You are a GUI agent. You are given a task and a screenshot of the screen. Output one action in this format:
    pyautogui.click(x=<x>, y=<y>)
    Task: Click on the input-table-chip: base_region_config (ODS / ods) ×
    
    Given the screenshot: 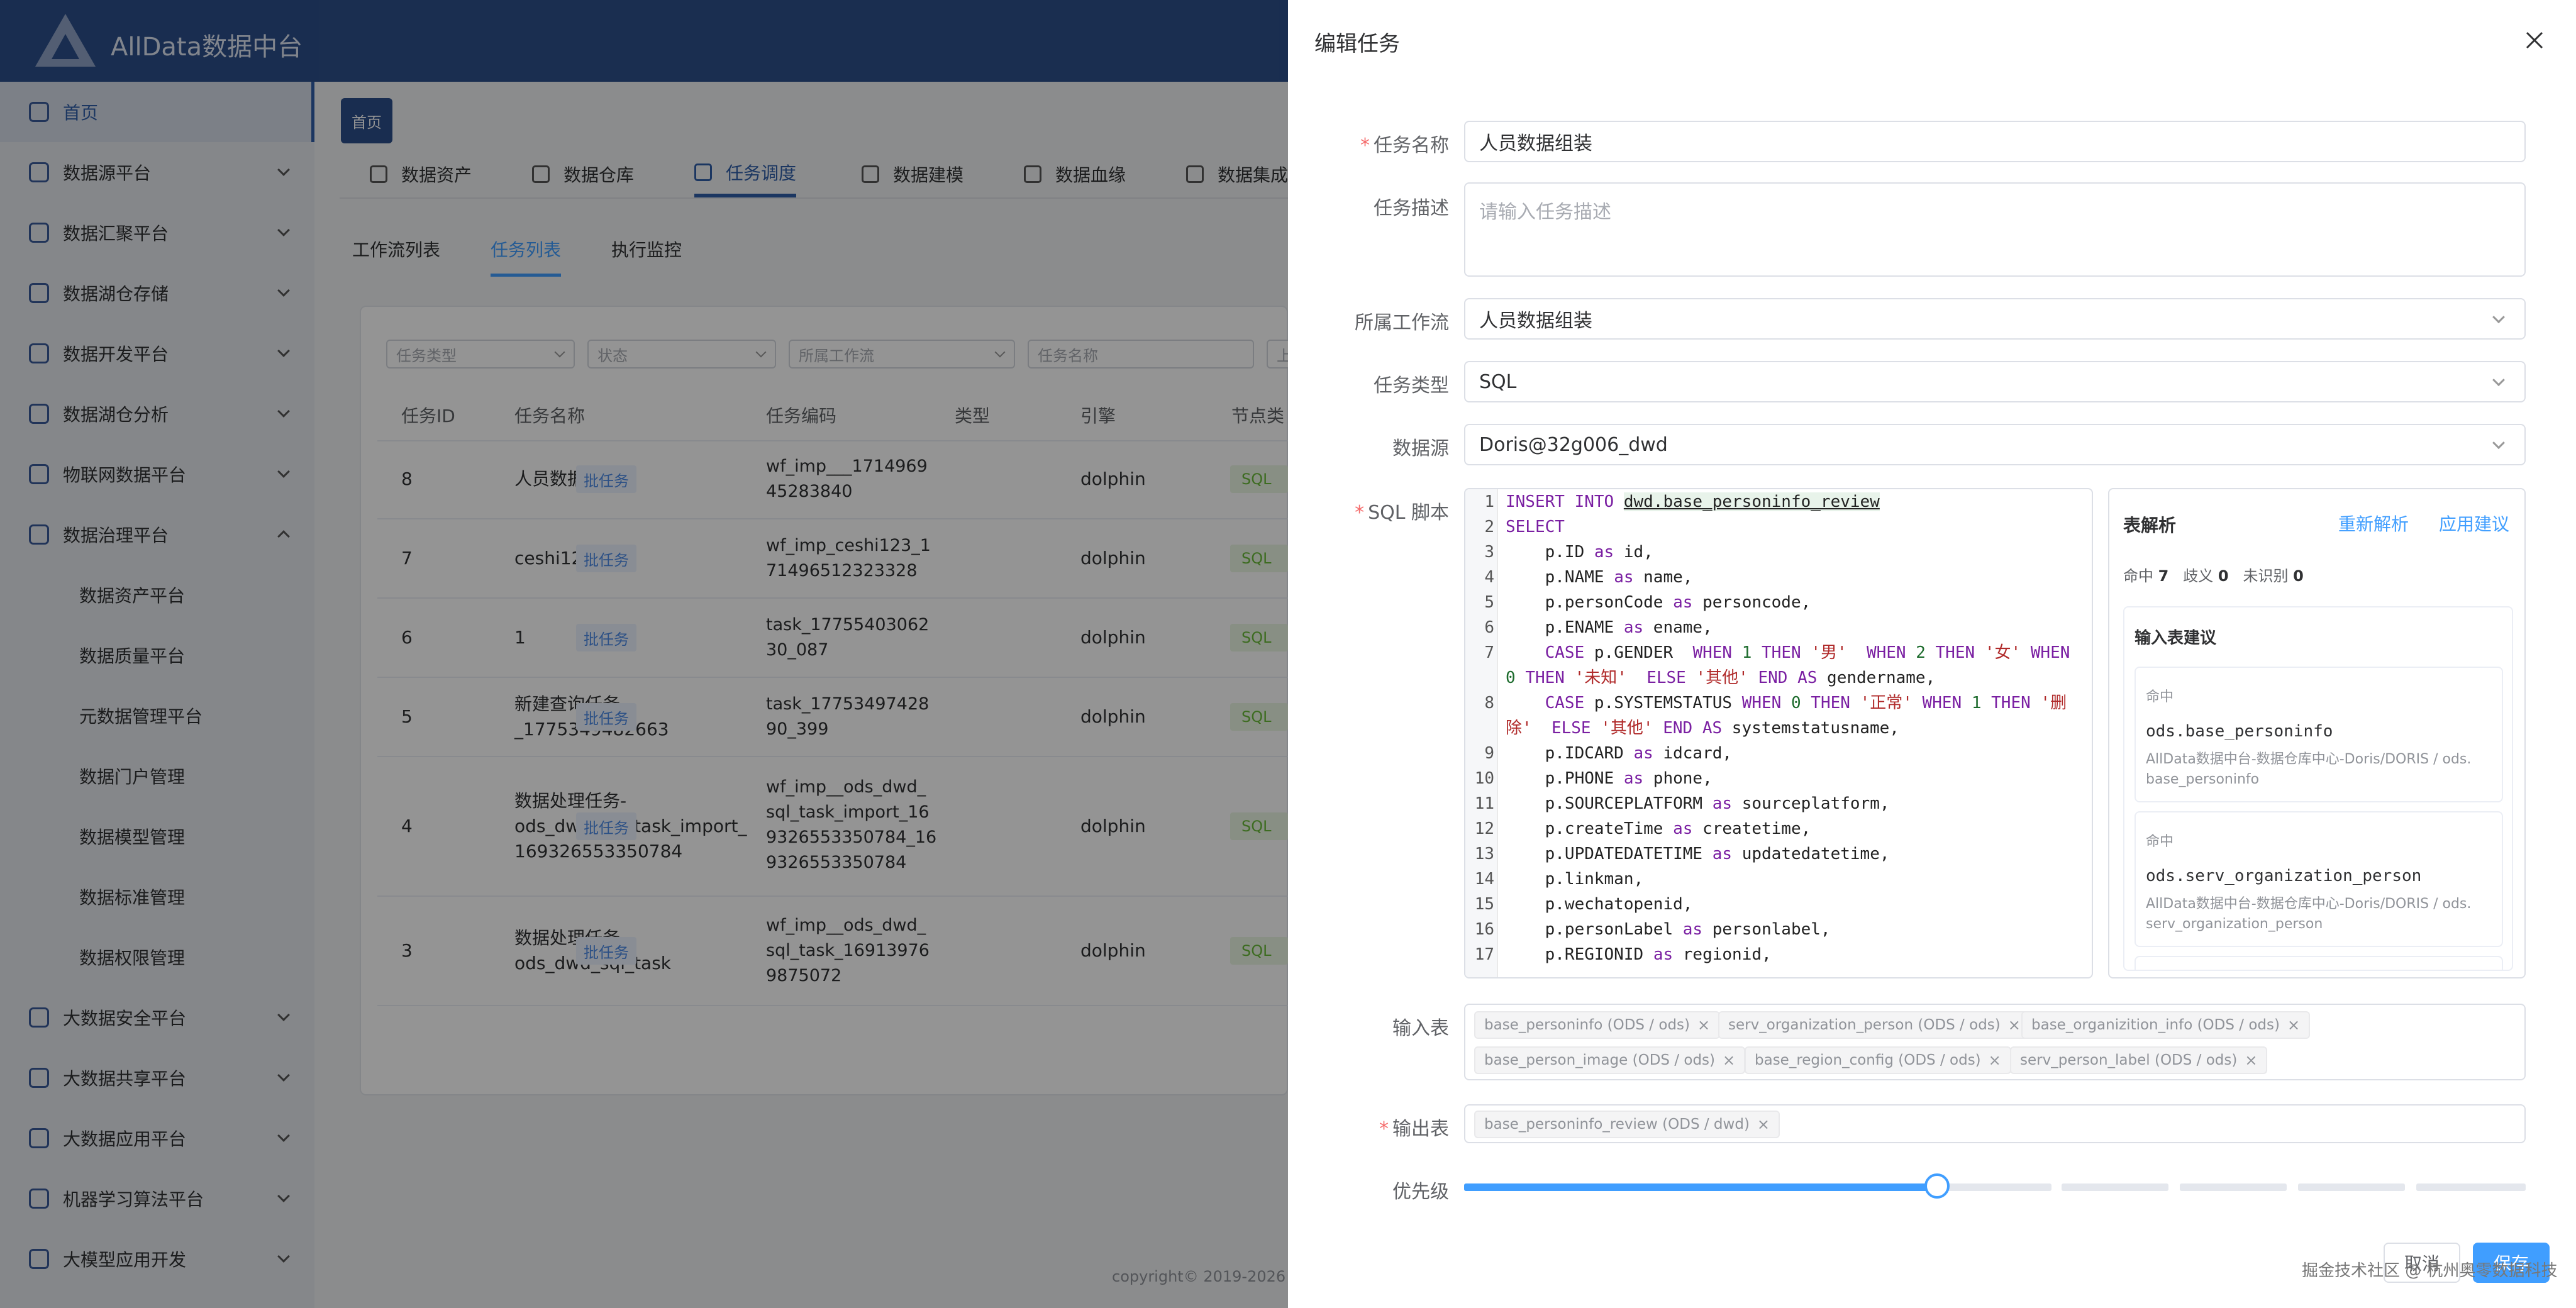 What is the action you would take?
    pyautogui.click(x=1878, y=1060)
    